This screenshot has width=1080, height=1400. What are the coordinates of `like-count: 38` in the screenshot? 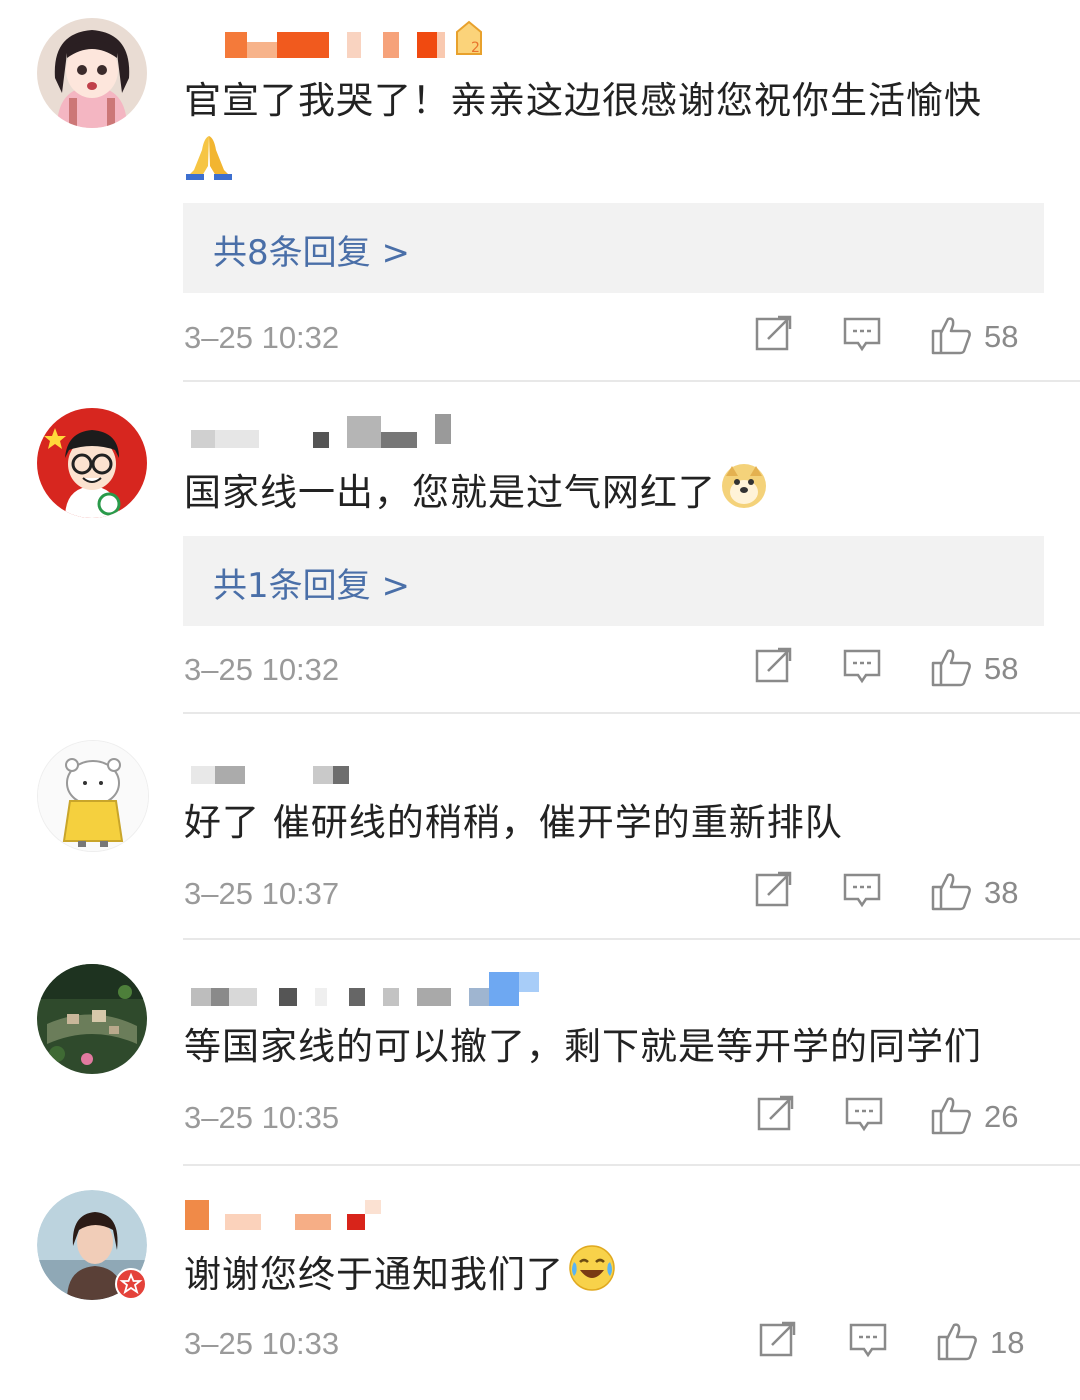 It's located at (1001, 892).